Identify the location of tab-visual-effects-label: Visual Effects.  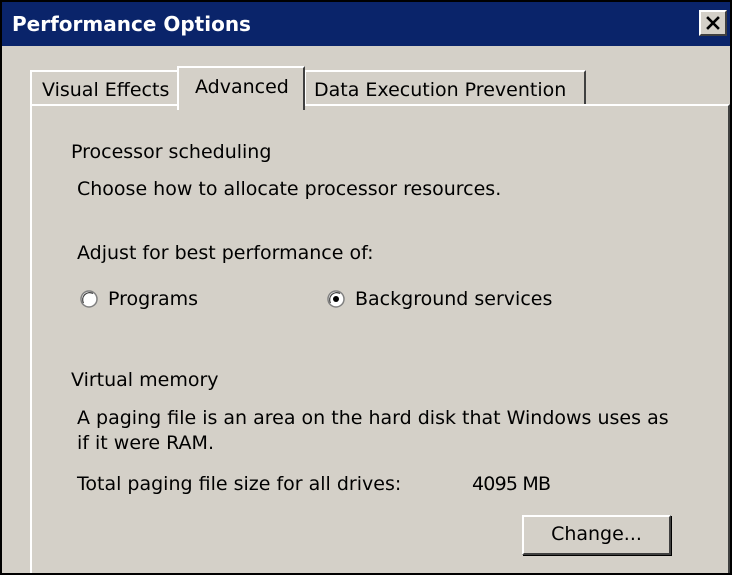
(106, 90).